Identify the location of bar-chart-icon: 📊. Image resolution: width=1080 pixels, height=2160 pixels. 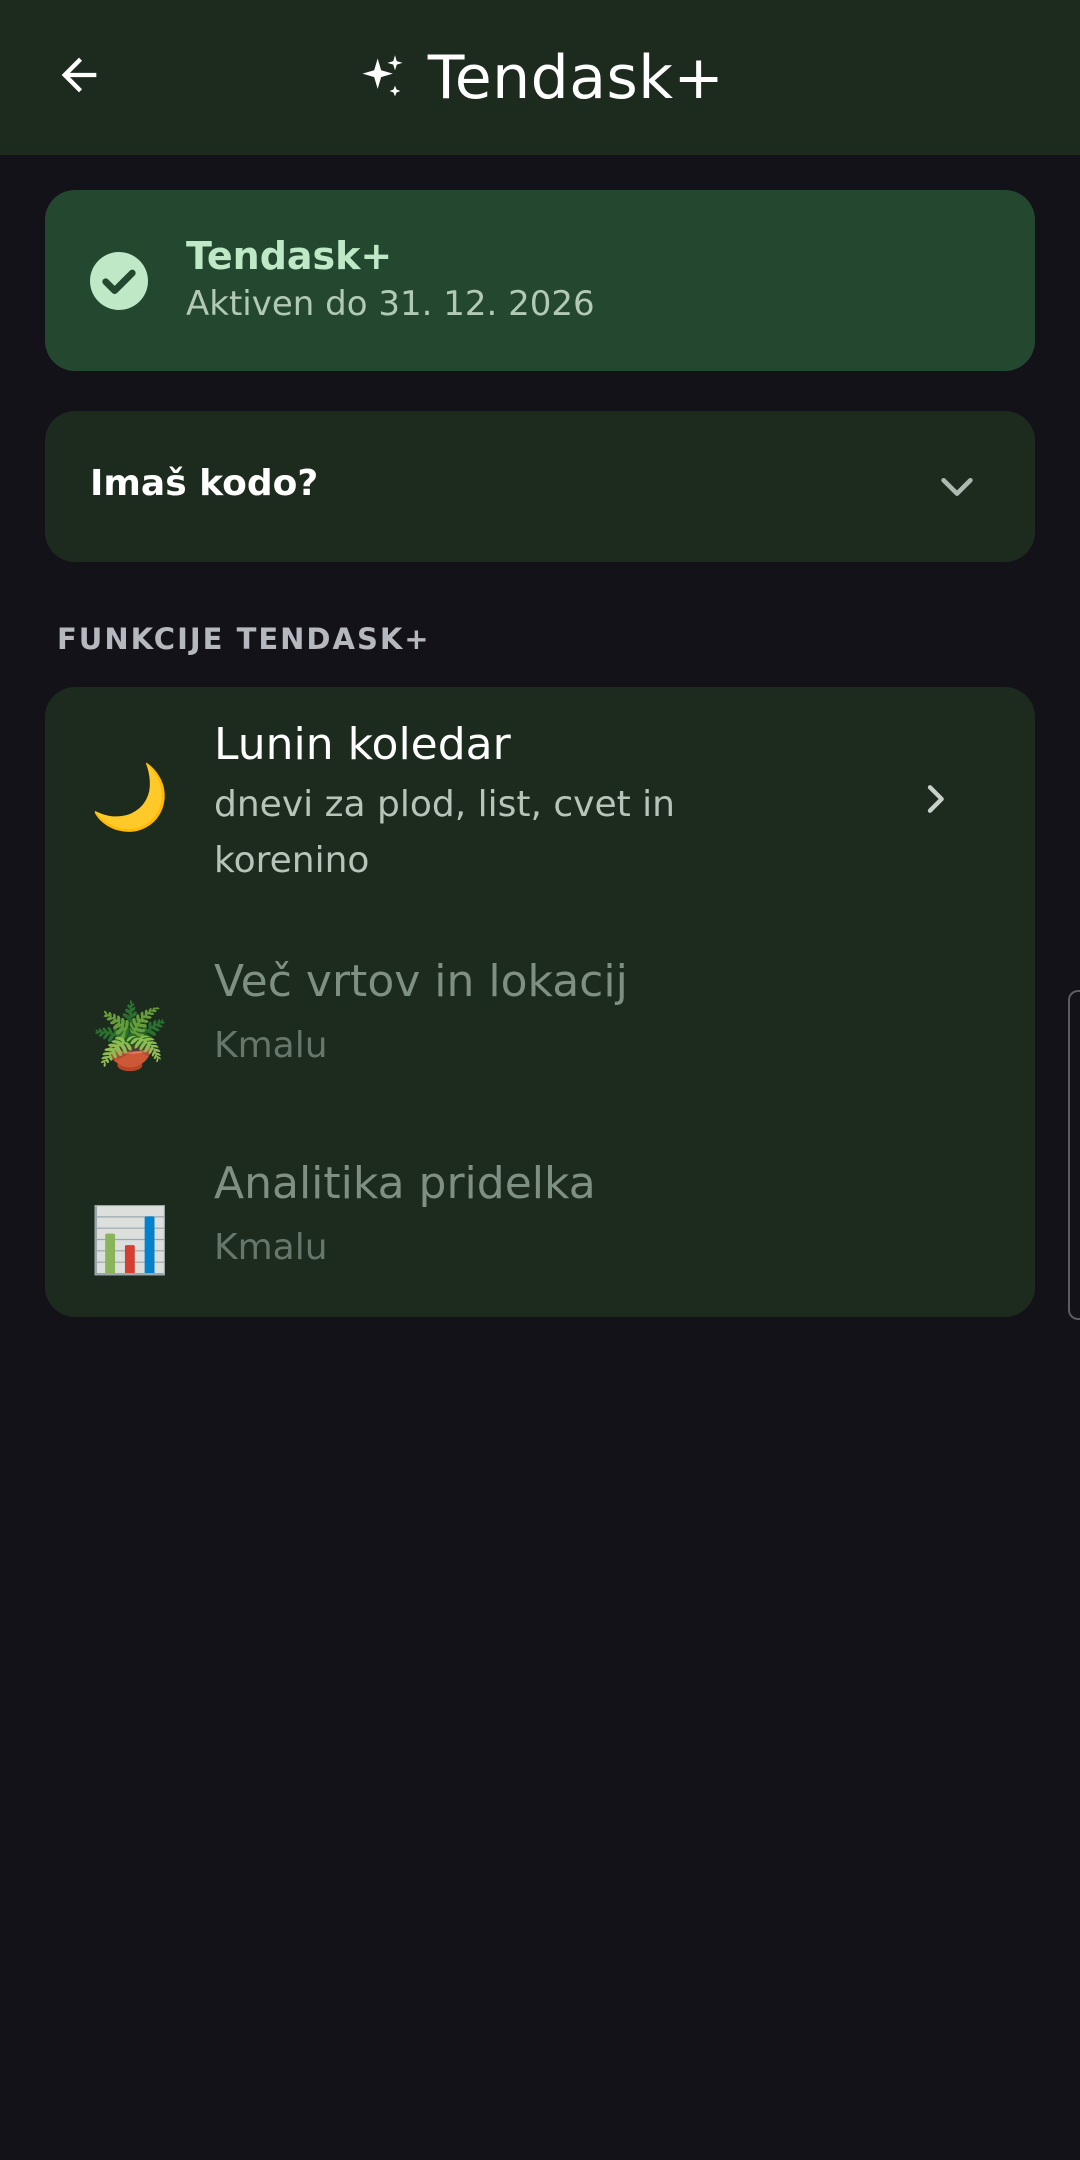
(130, 1241).